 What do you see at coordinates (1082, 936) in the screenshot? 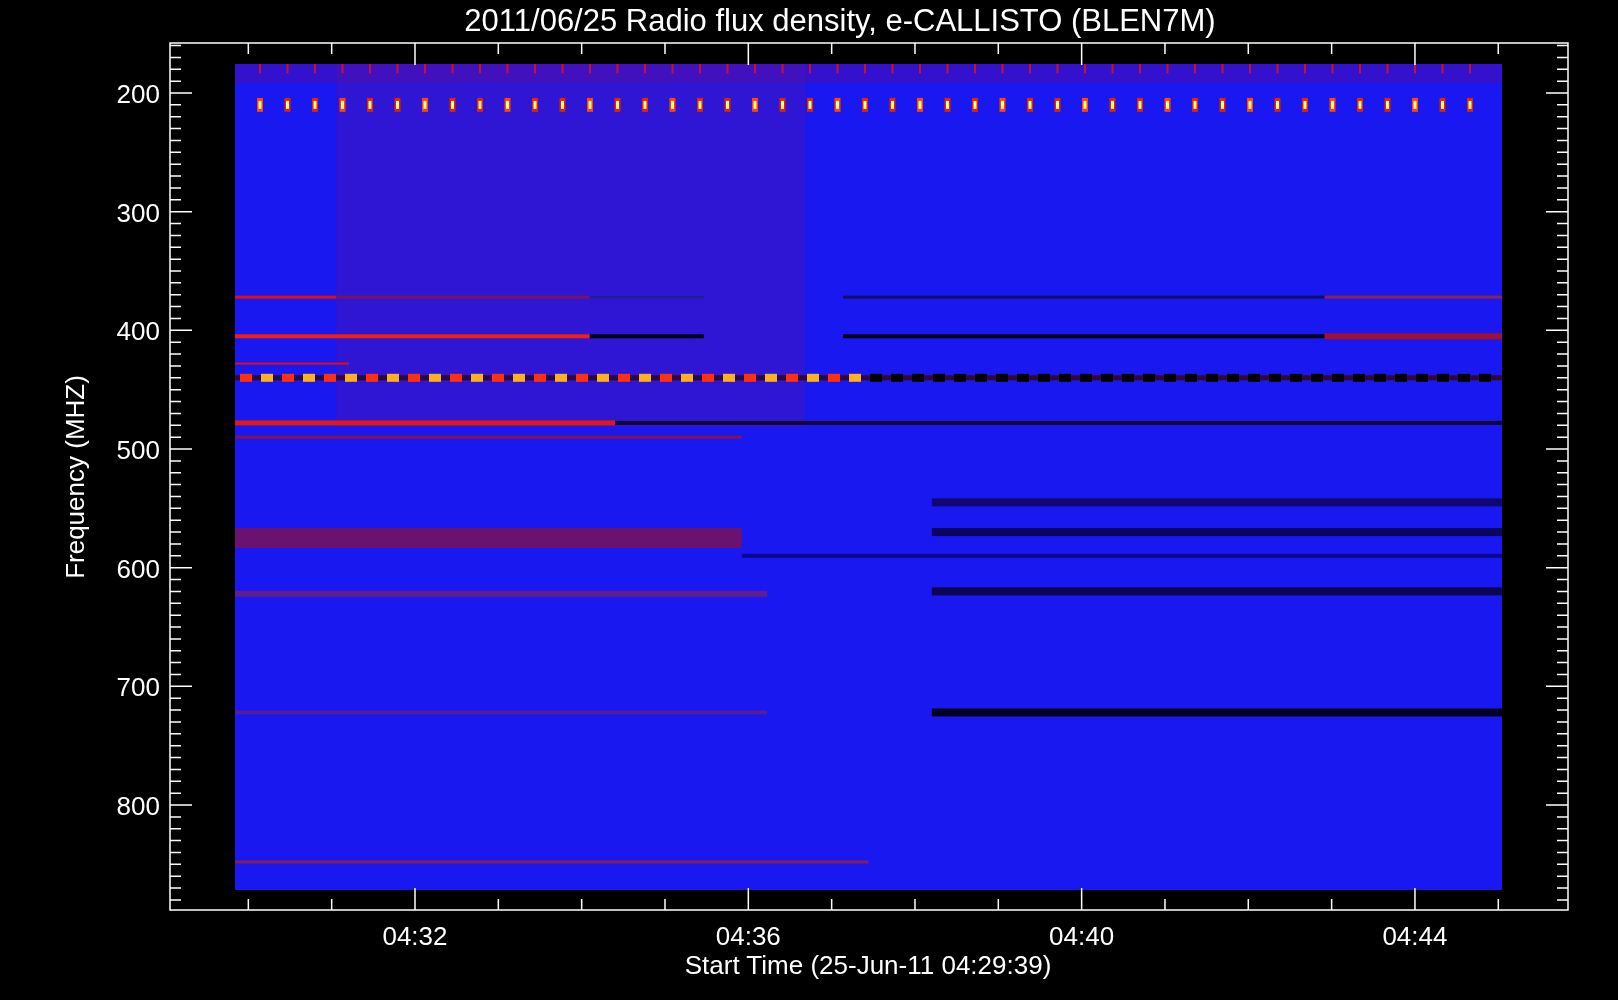
I see `x-tick-label: 04:40` at bounding box center [1082, 936].